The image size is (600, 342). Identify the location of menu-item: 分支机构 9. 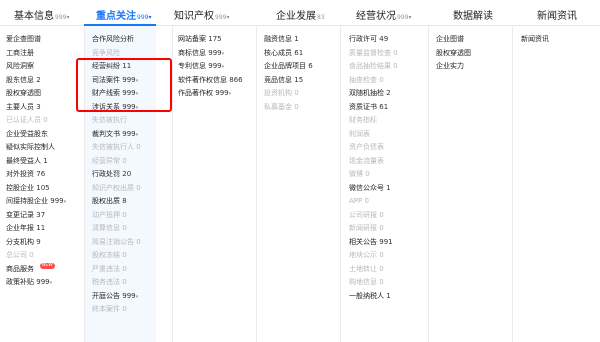
(36, 243).